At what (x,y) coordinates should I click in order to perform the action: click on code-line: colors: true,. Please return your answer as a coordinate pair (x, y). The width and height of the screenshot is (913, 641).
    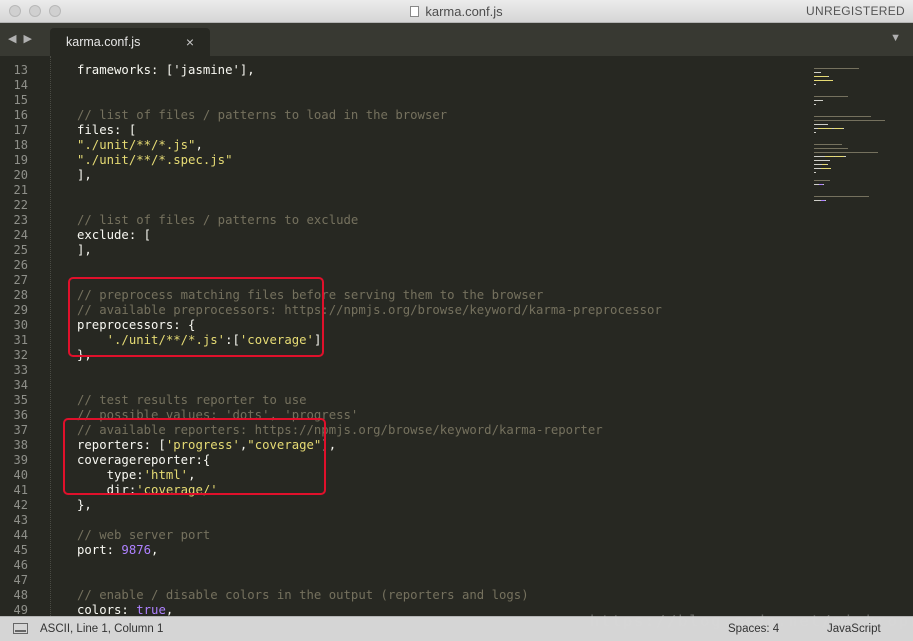
    Looking at the image, I should click on (125, 609).